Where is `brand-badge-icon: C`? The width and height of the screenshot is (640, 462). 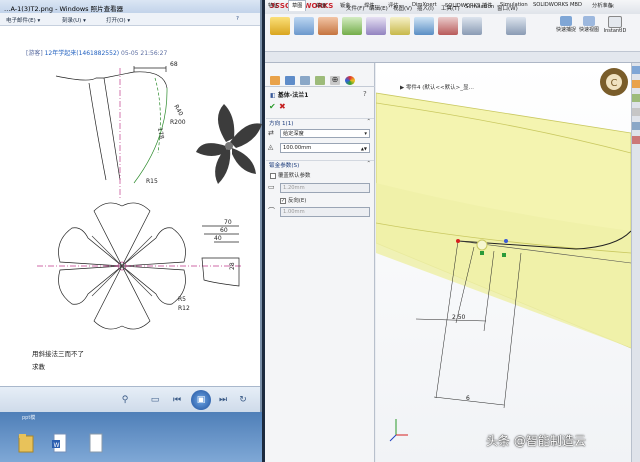
brand-badge-icon: C is located at coordinates (614, 82).